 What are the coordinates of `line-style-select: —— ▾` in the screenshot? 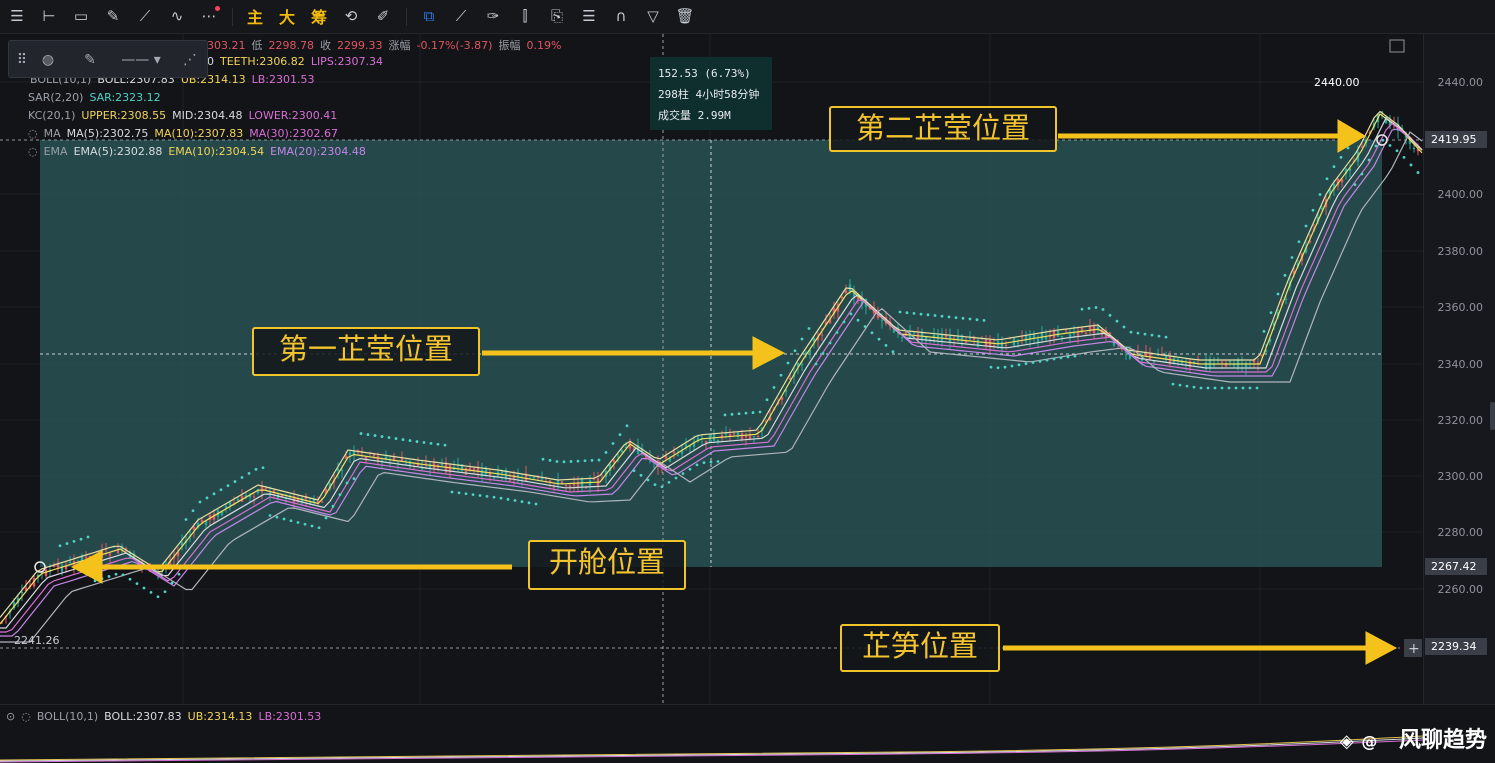 It's located at (141, 60).